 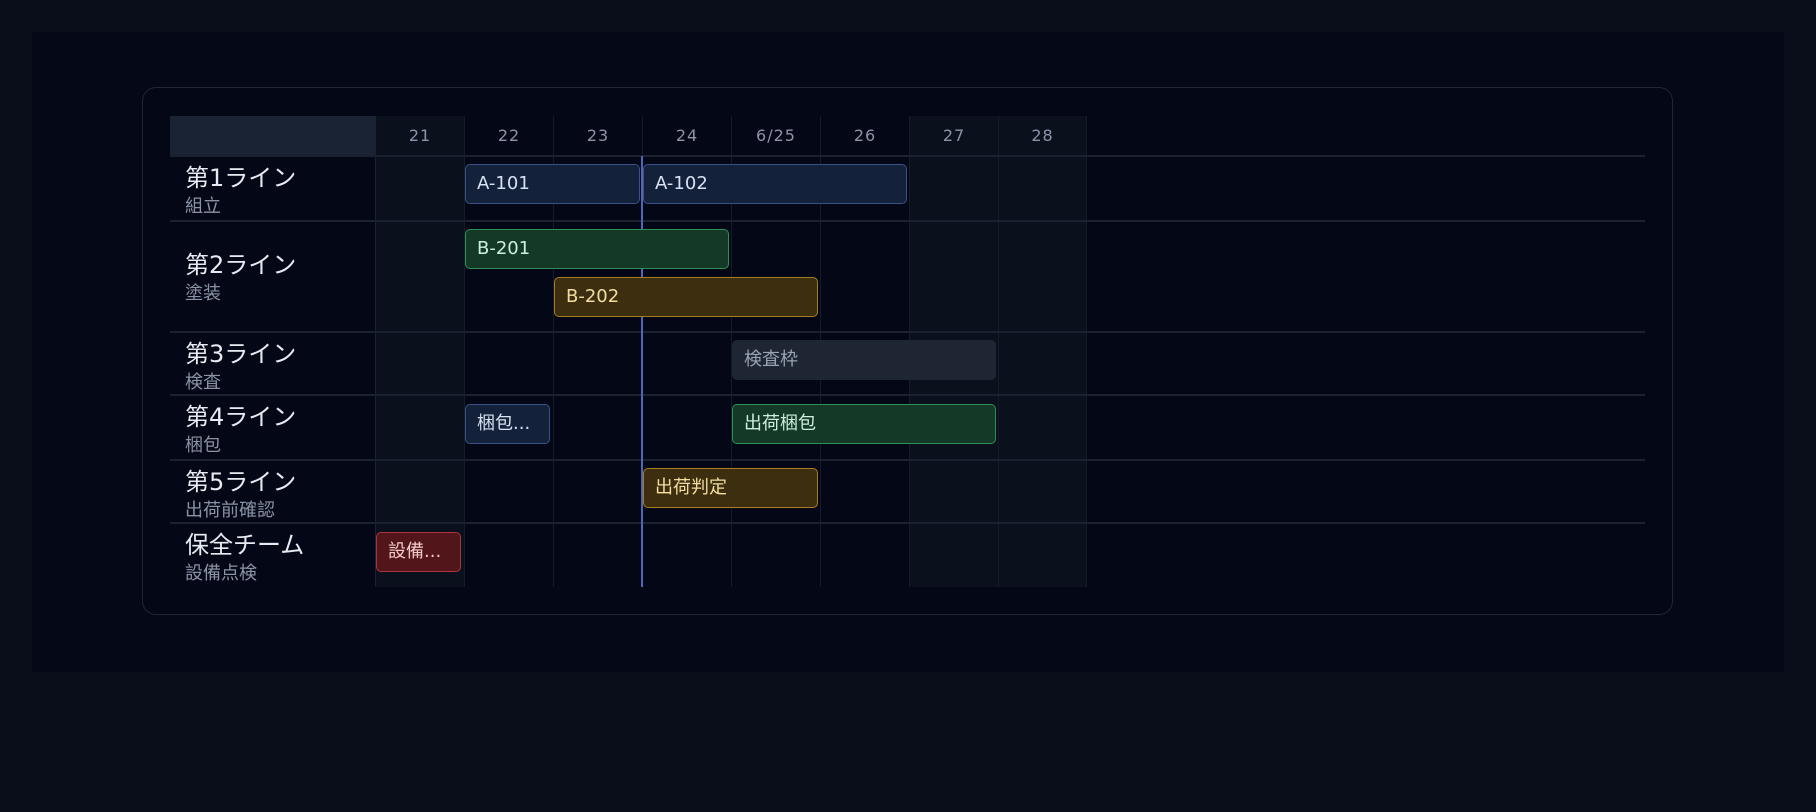 I want to click on day-column: 21, so click(x=419, y=351).